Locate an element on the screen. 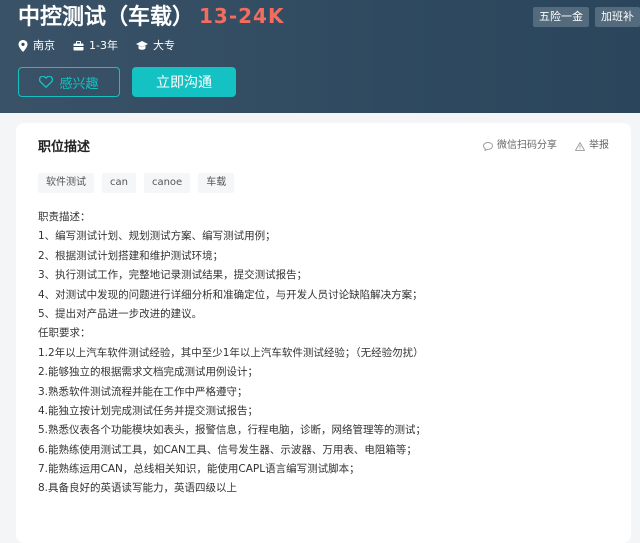 The width and height of the screenshot is (640, 543). description-line: 1.2年以上汽车软件测试经验，其中至少1年以上汽车软件测试经验；（无经验勿扰） is located at coordinates (231, 352).